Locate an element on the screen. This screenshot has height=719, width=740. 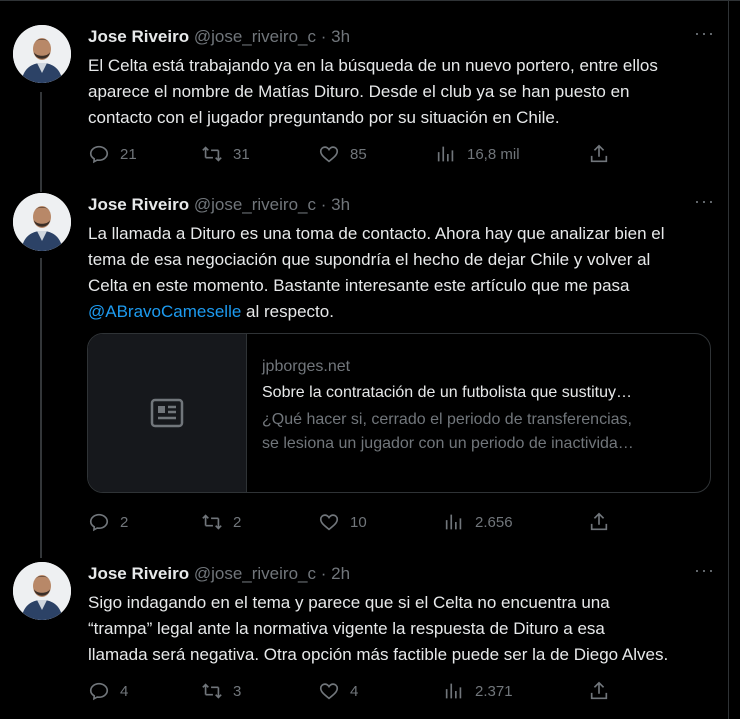
tweet-text-line: @ABravoCameselle al respecto. is located at coordinates (401, 312).